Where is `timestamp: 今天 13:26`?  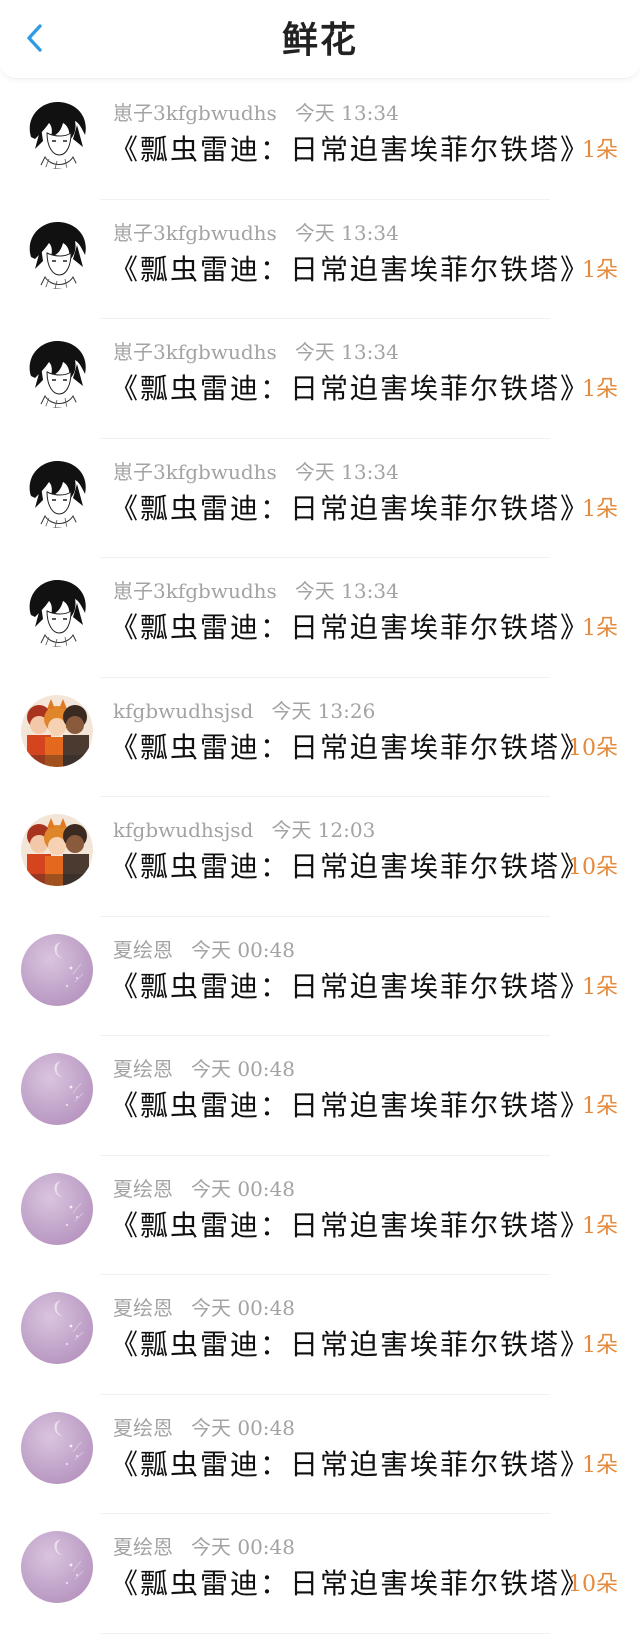
timestamp: 今天 13:26 is located at coordinates (323, 710).